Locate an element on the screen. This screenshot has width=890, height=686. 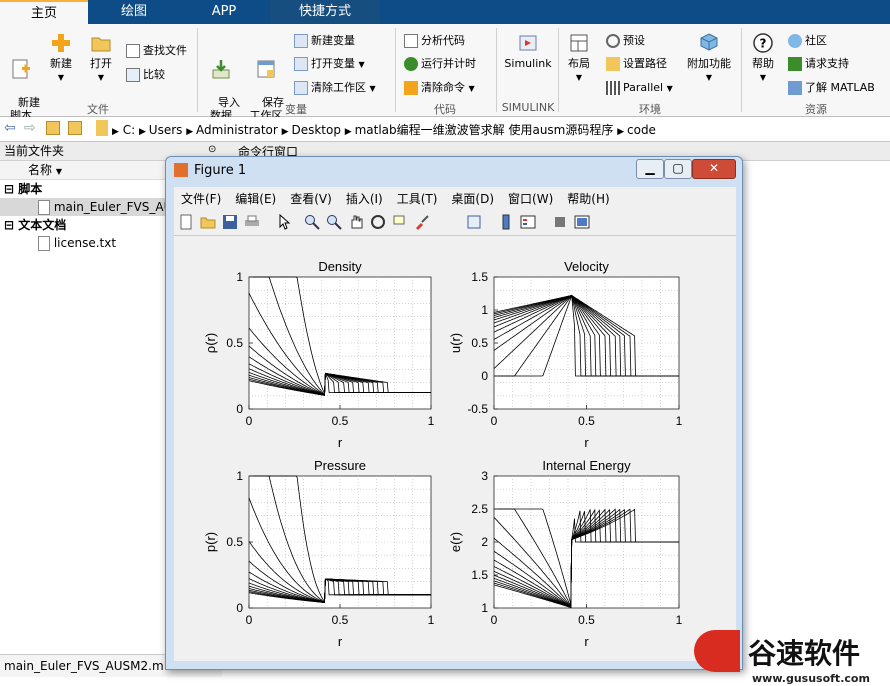
breadcrumb-item: Administrator is located at coordinates (237, 130).